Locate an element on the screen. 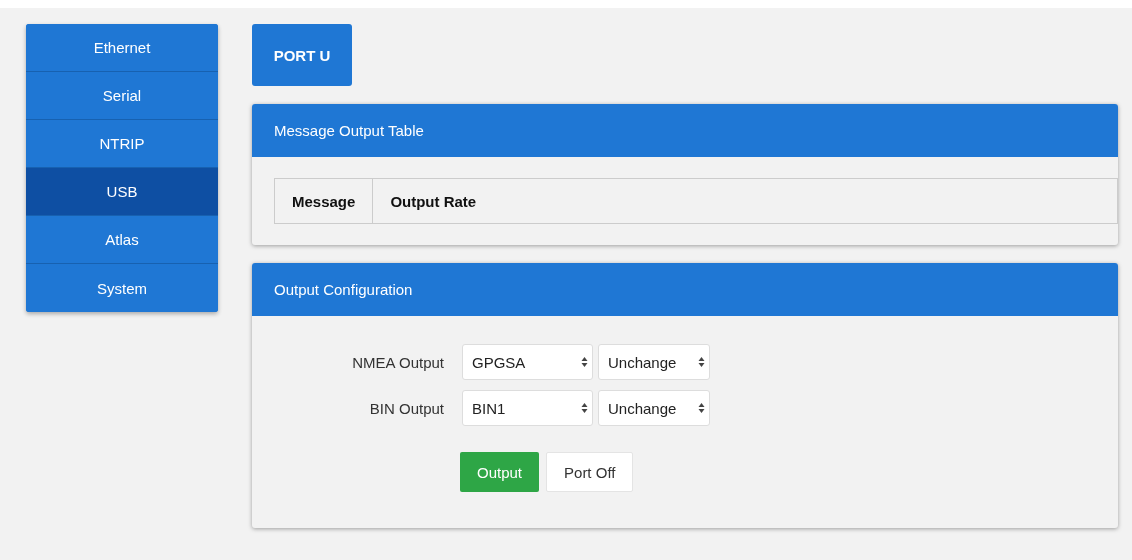 Image resolution: width=1132 pixels, height=560 pixels. message-select: BIN1 is located at coordinates (527, 408).